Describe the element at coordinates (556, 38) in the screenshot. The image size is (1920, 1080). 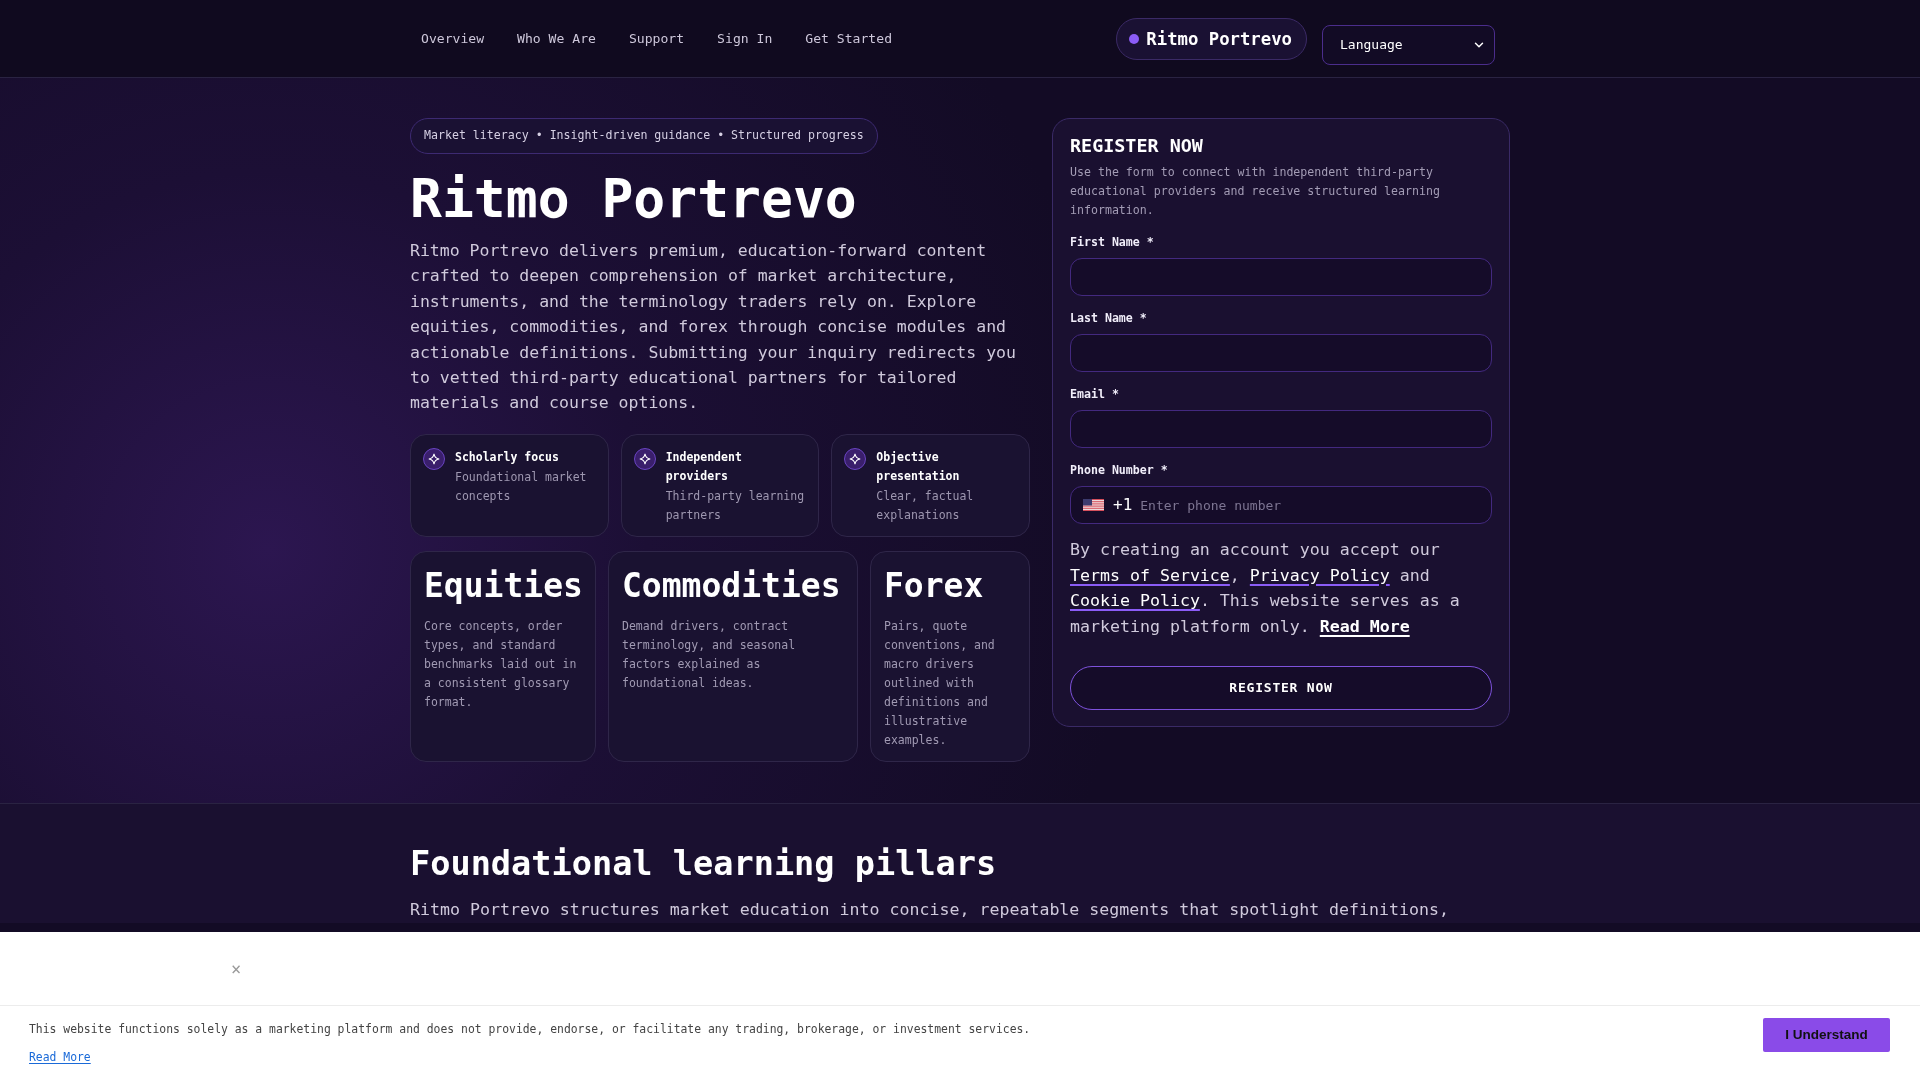
I see `nav-link: Who We Are` at that location.